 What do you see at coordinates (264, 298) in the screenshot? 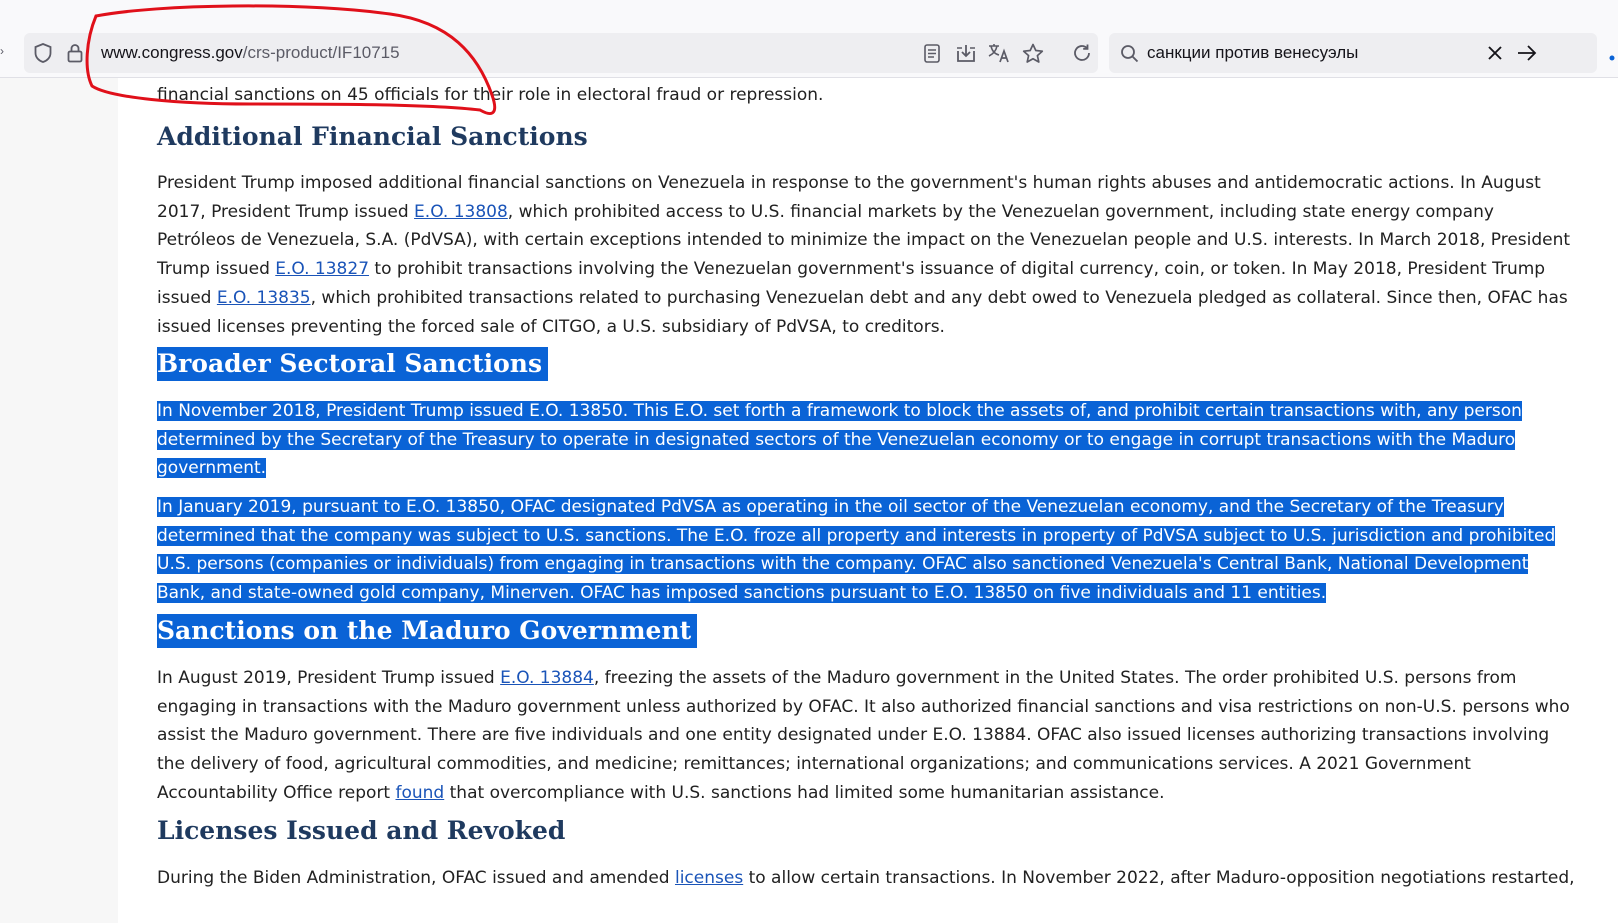
I see `link-eo-13835: E.O. 13835` at bounding box center [264, 298].